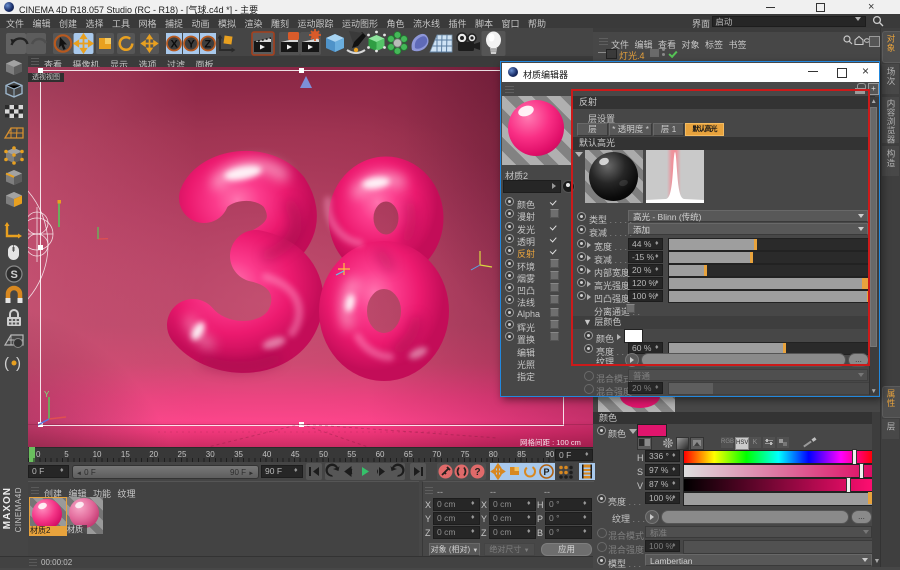 Image resolution: width=900 pixels, height=570 pixels. Describe the element at coordinates (547, 472) in the screenshot. I see `svg-text: P` at that location.